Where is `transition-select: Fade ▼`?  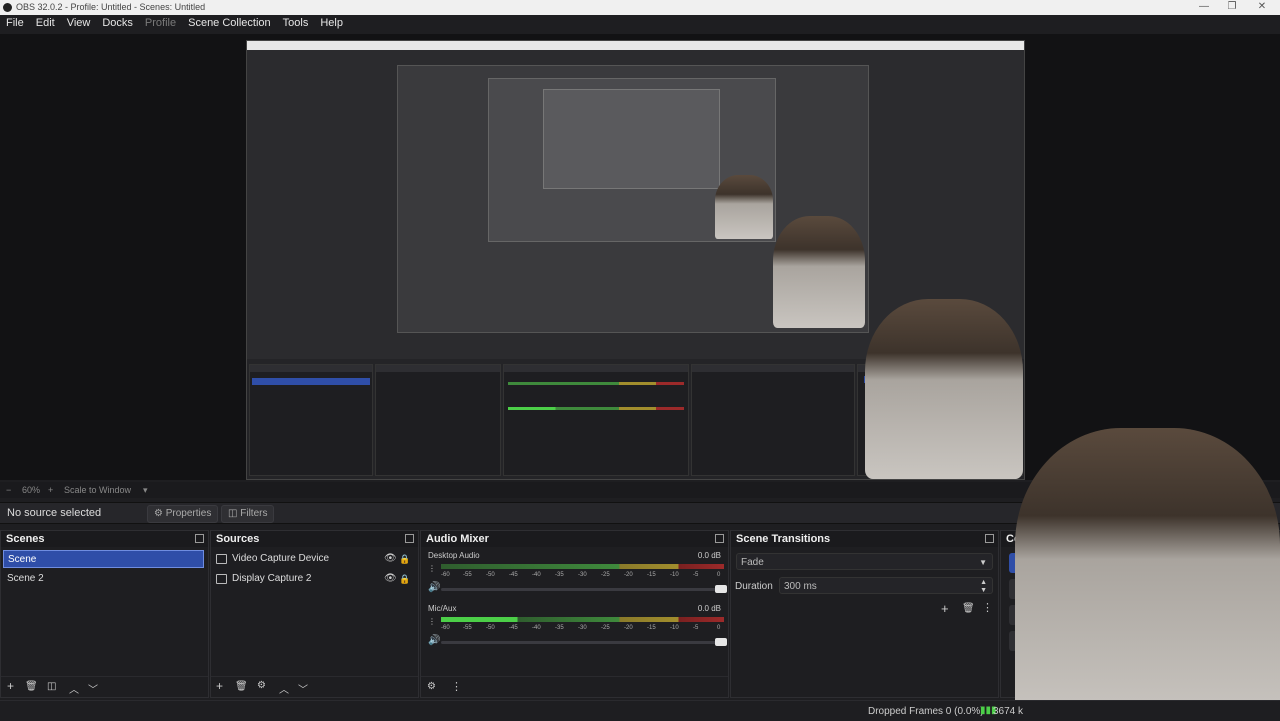 transition-select: Fade ▼ is located at coordinates (864, 561).